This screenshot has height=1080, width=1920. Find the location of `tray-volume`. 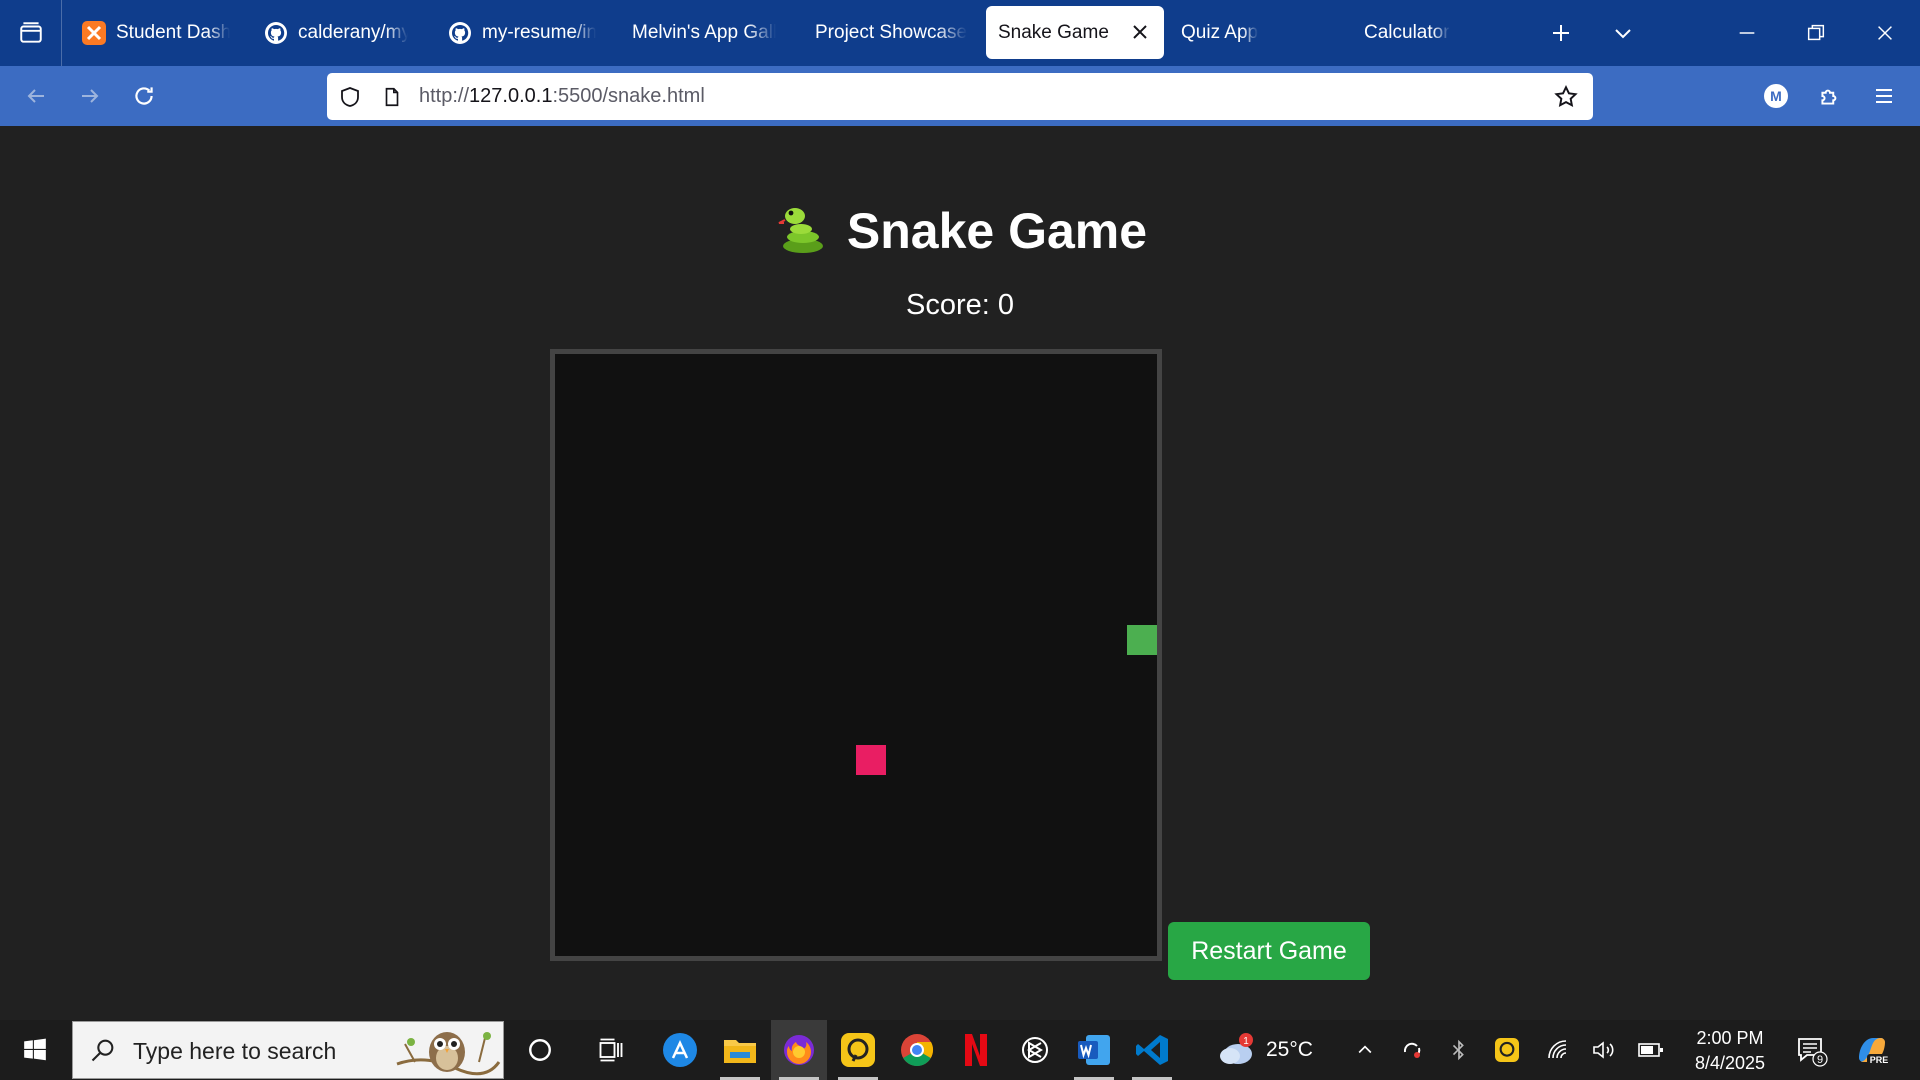

tray-volume is located at coordinates (1603, 1050).